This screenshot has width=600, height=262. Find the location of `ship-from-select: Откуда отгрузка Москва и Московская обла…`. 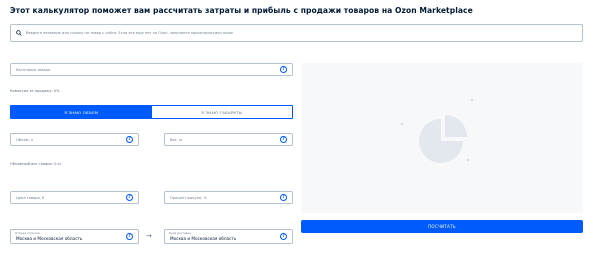

ship-from-select: Откуда отгрузка Москва и Московская обла… is located at coordinates (74, 236).